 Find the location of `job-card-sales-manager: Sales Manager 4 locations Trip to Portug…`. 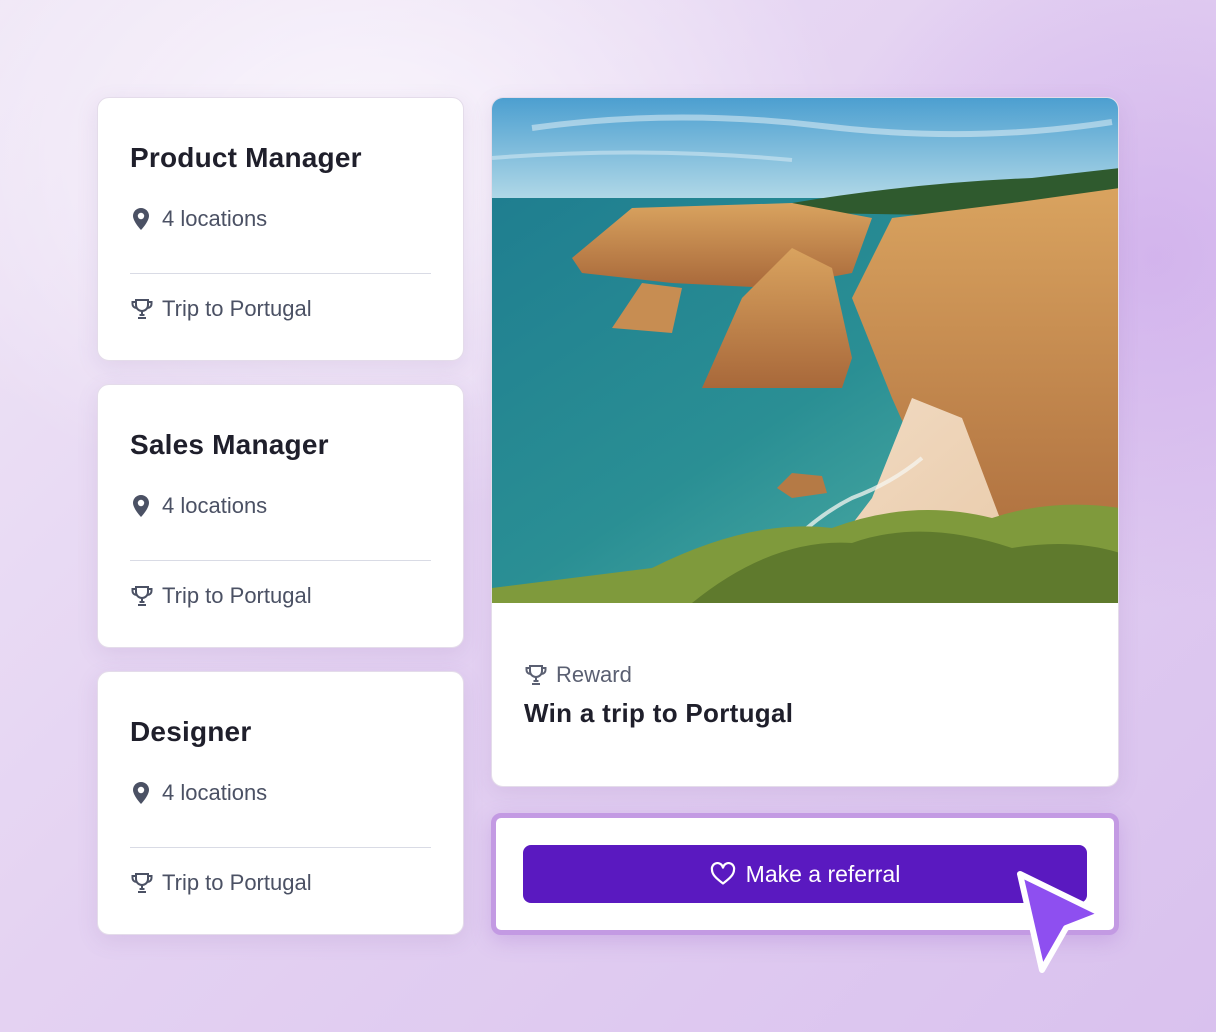

job-card-sales-manager: Sales Manager 4 locations Trip to Portug… is located at coordinates (280, 516).